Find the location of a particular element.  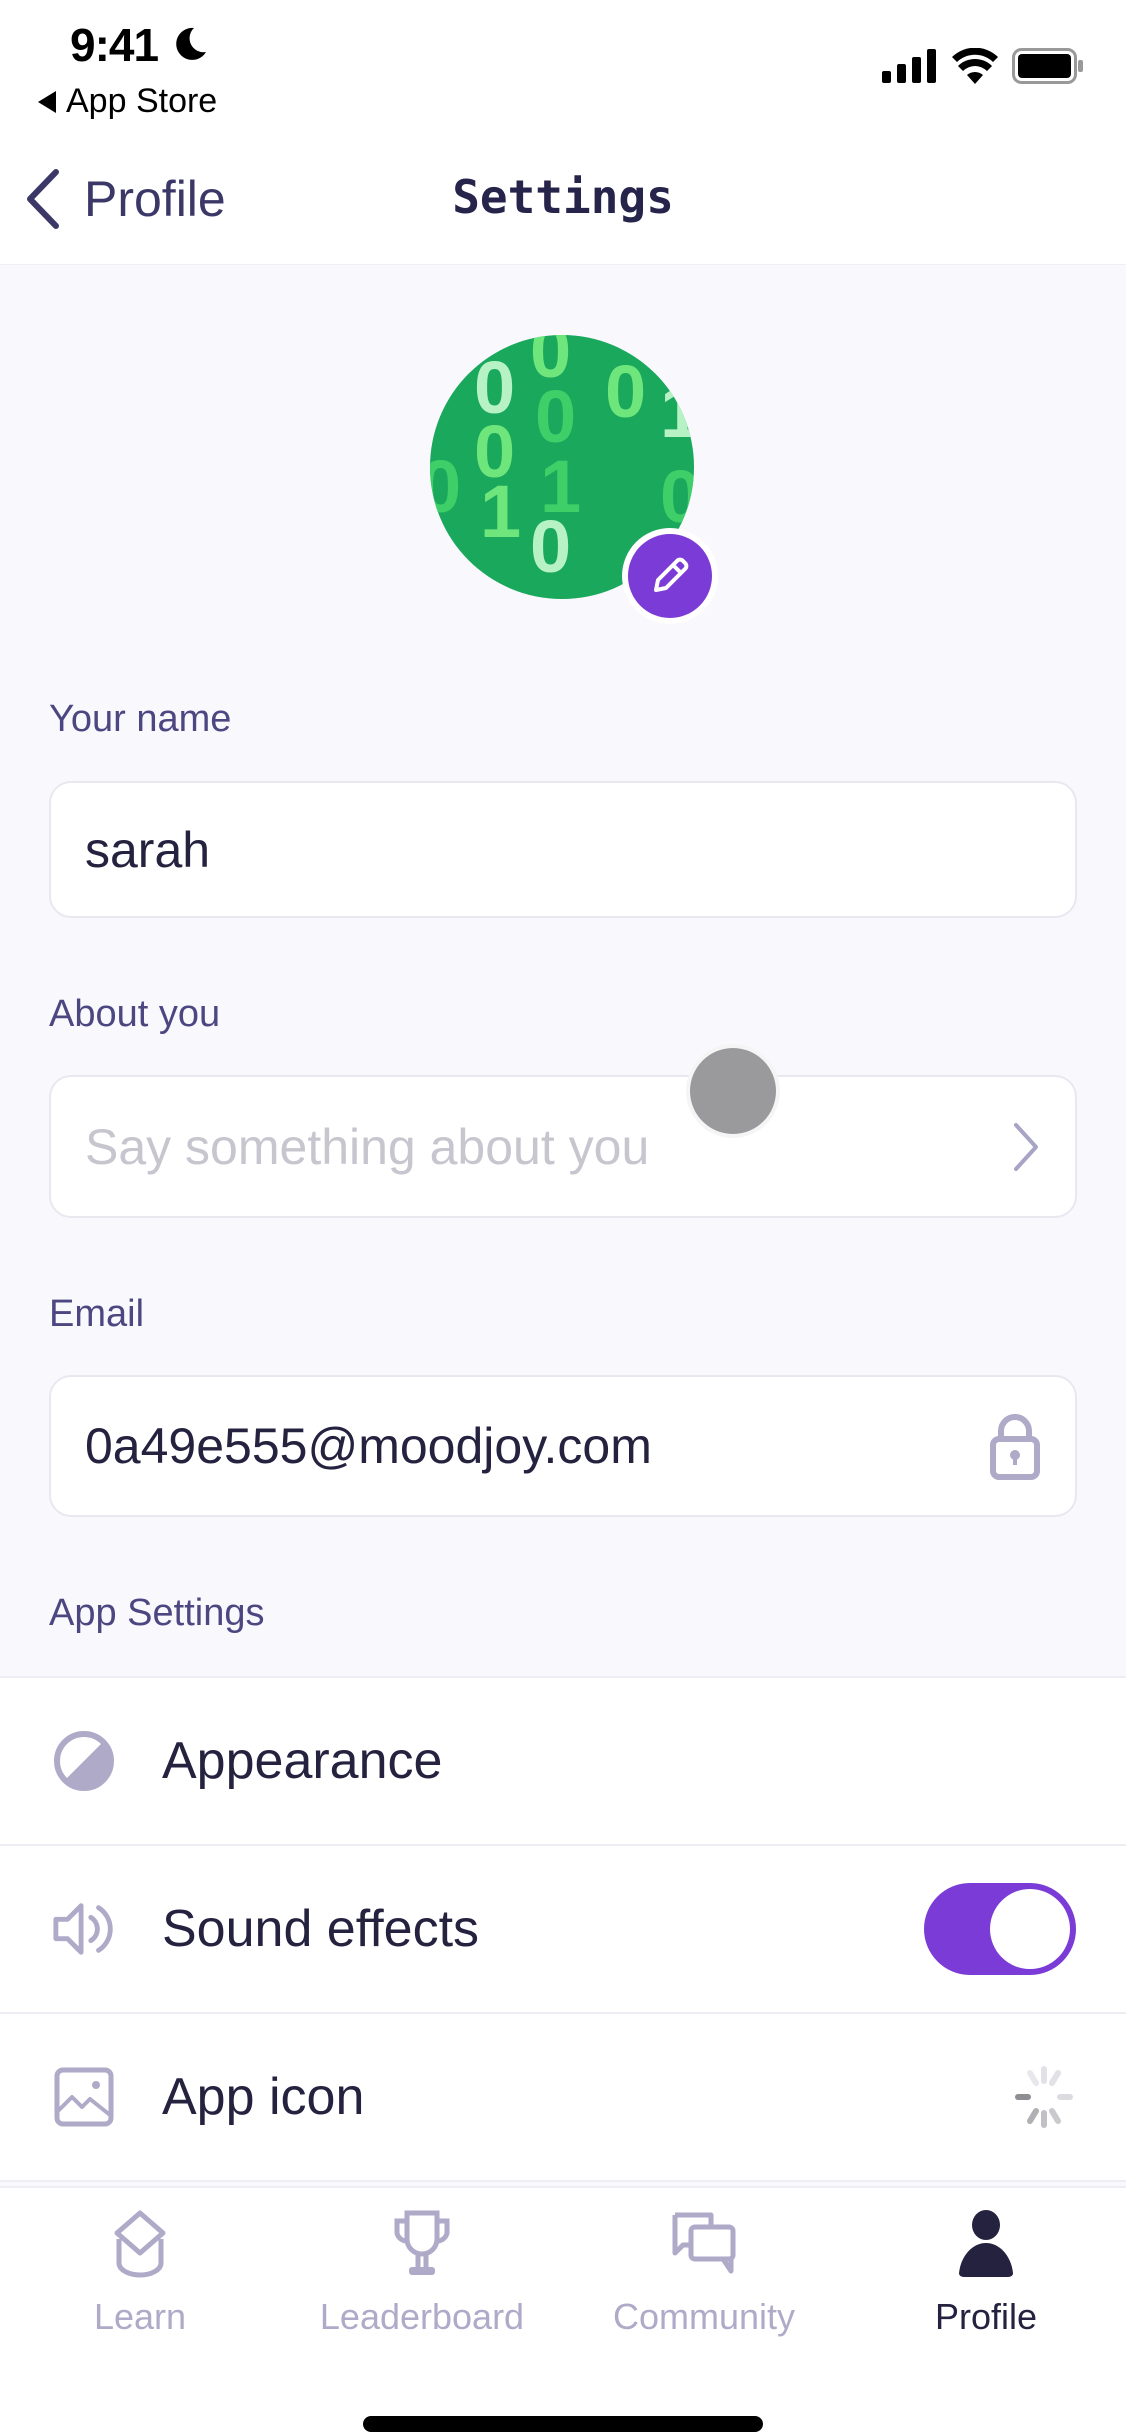

back-triangle-icon is located at coordinates (47, 101).